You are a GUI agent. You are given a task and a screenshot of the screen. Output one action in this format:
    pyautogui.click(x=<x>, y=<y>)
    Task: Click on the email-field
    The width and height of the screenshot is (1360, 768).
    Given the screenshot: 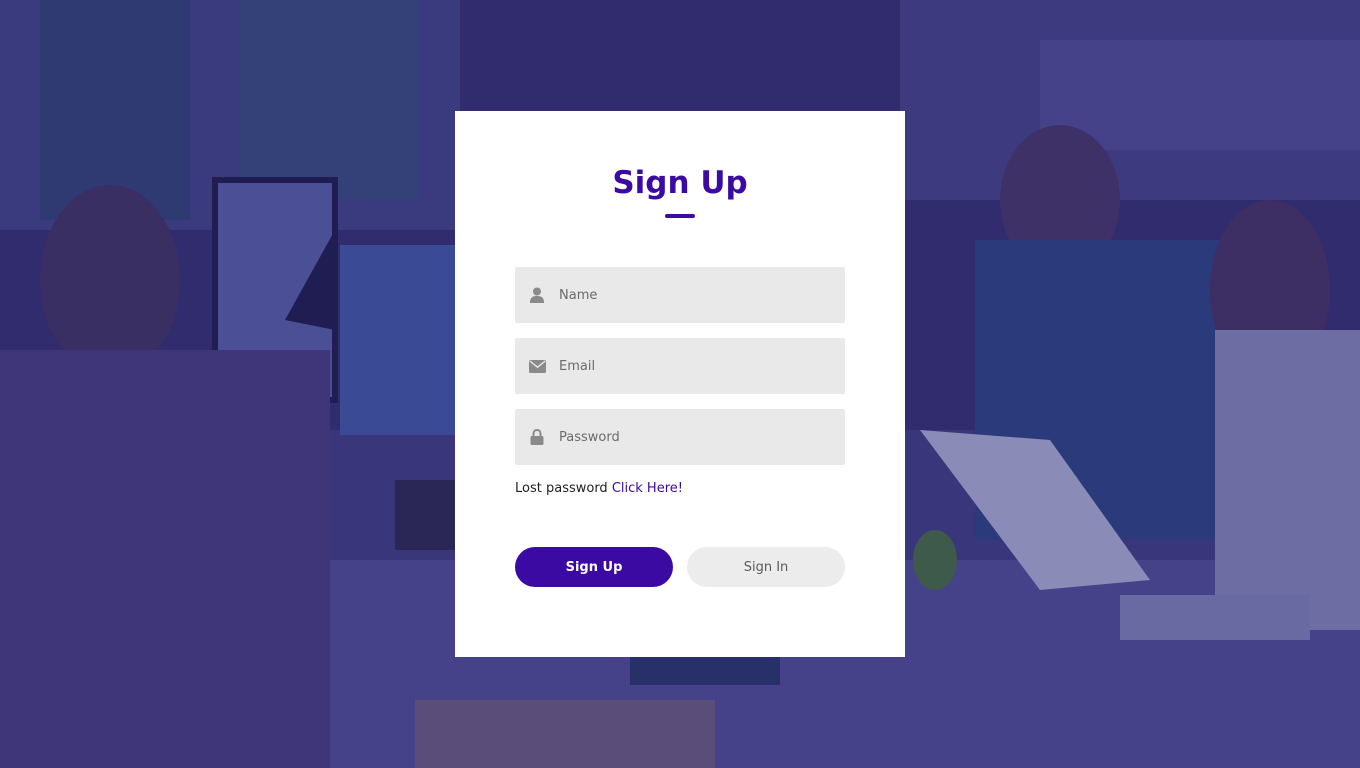 What is the action you would take?
    pyautogui.click(x=680, y=366)
    